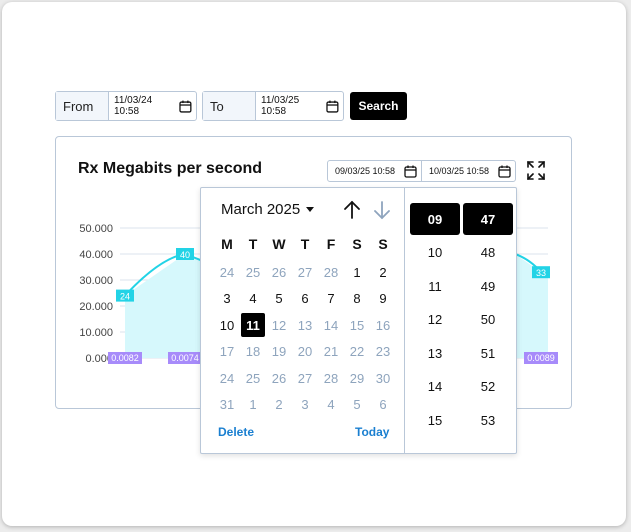 Image resolution: width=631 pixels, height=532 pixels. I want to click on to-field: To 11/03/25 10:58, so click(273, 106).